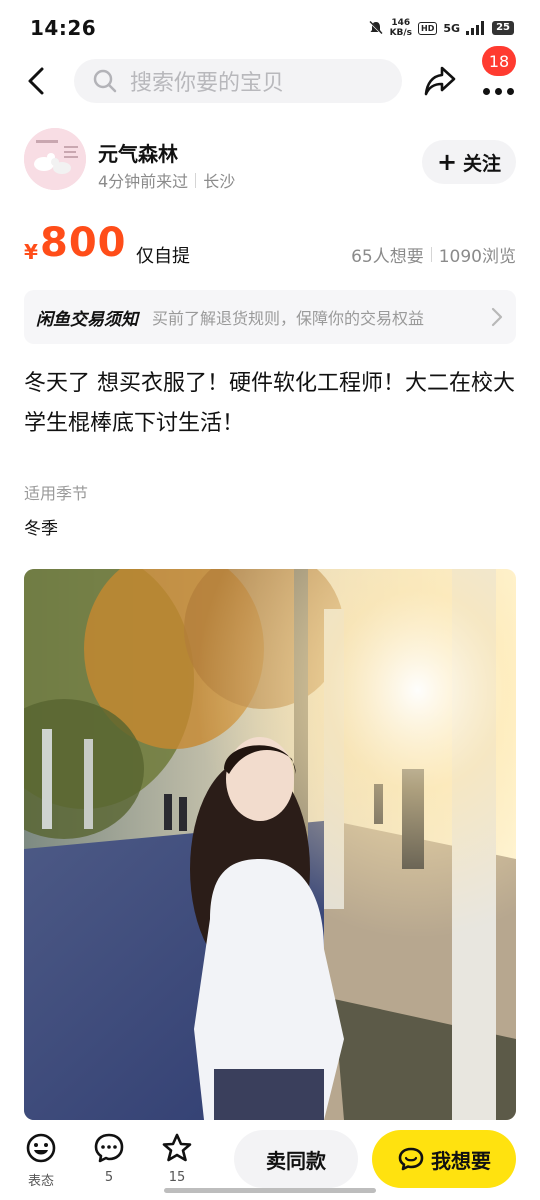 The image size is (540, 1200). I want to click on item-stats: 65人想要 1090浏览, so click(433, 254).